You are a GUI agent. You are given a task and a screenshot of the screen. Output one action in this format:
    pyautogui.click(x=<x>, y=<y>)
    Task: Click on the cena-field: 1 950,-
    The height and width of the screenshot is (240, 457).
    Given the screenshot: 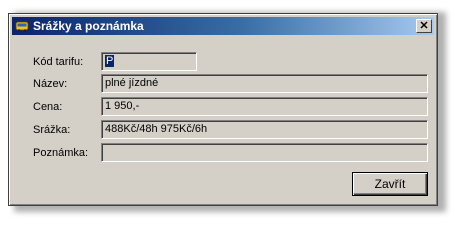 What is the action you would take?
    pyautogui.click(x=264, y=106)
    